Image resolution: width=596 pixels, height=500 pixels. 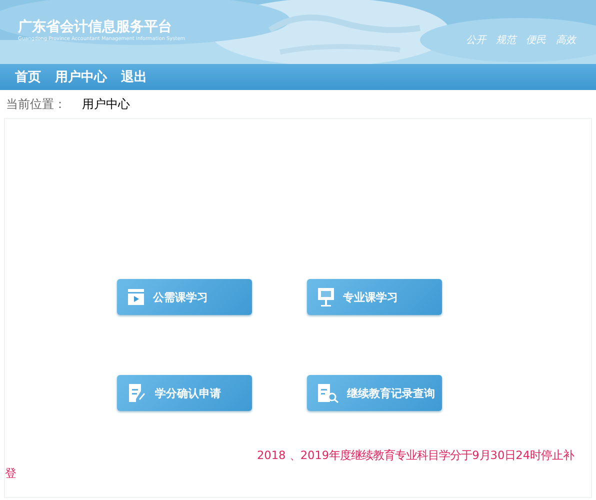 What do you see at coordinates (328, 393) in the screenshot?
I see `document-search-icon` at bounding box center [328, 393].